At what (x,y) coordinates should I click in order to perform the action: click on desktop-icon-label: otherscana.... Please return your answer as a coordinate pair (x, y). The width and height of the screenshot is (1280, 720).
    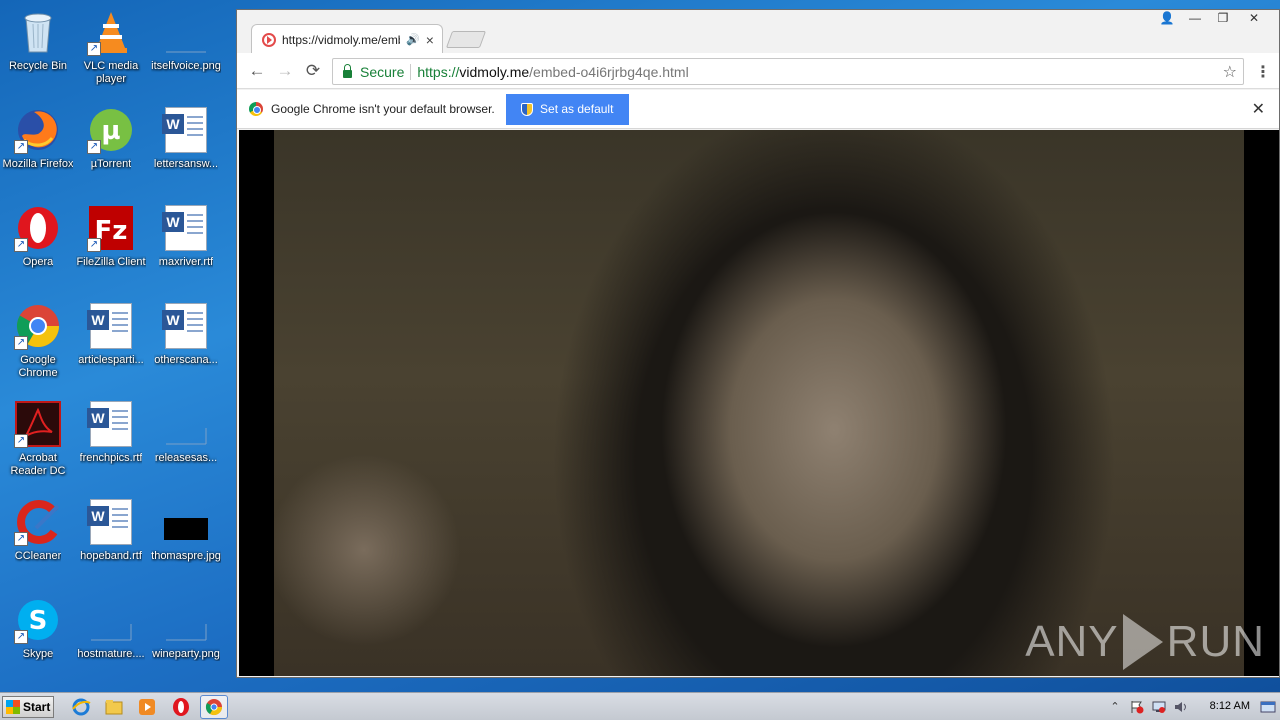
    Looking at the image, I should click on (186, 360).